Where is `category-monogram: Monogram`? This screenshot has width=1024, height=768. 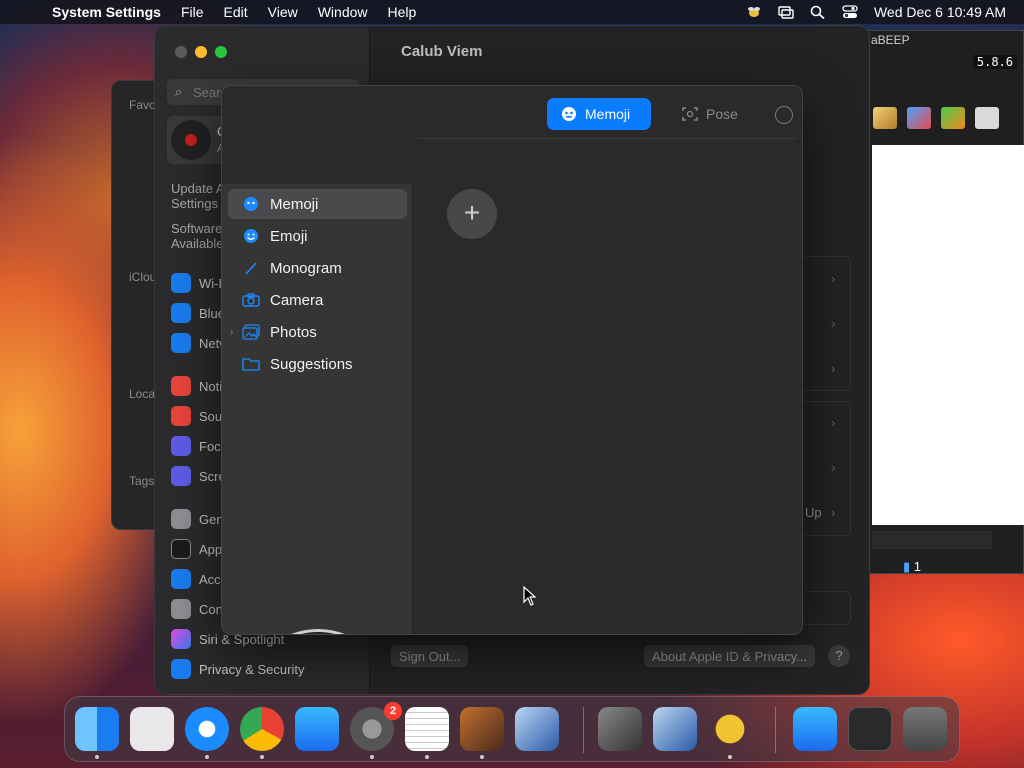 category-monogram: Monogram is located at coordinates (317, 268).